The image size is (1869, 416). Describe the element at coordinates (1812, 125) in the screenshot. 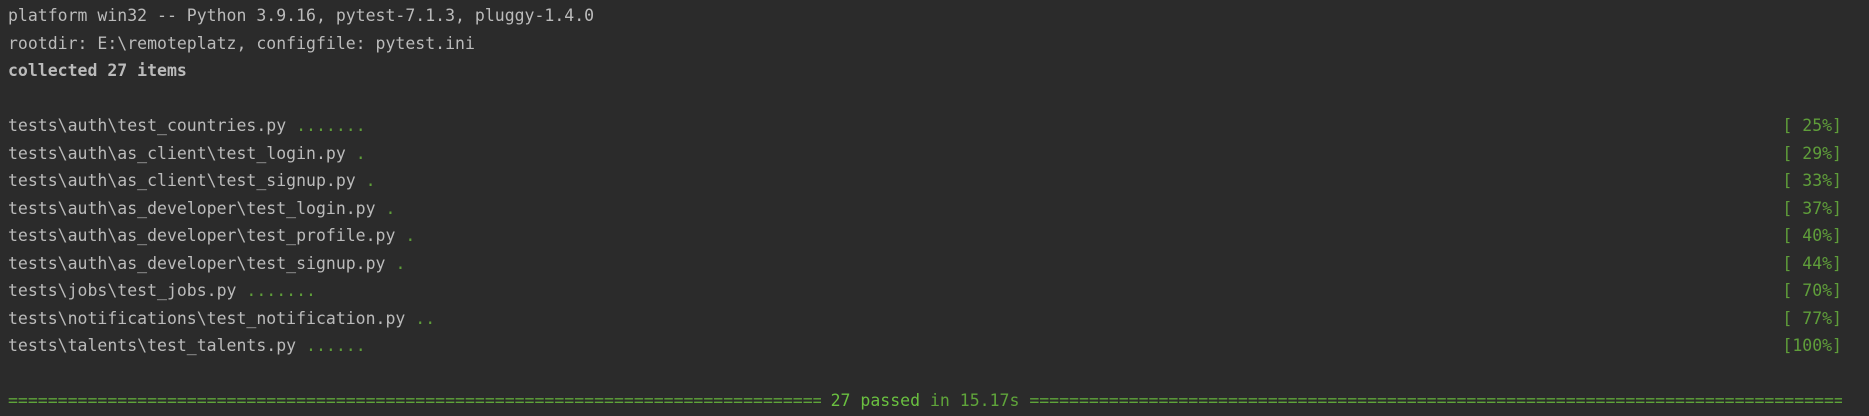

I see `progress-percent: [ 25%]` at that location.